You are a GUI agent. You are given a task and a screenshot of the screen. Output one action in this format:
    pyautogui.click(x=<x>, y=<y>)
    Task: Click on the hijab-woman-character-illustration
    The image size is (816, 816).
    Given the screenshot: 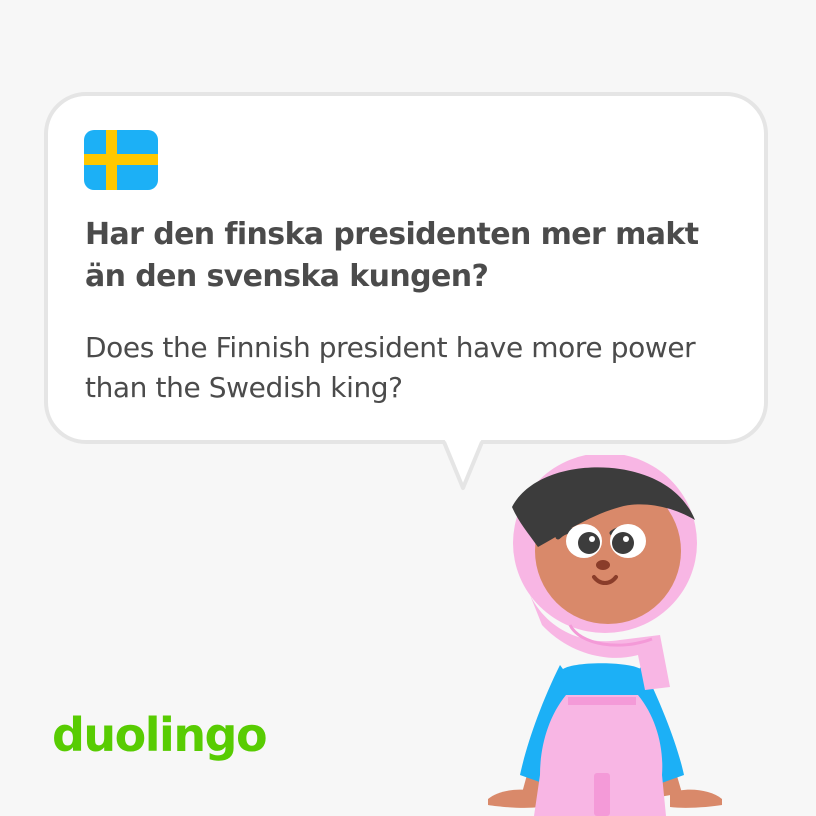 What is the action you would take?
    pyautogui.click(x=605, y=635)
    